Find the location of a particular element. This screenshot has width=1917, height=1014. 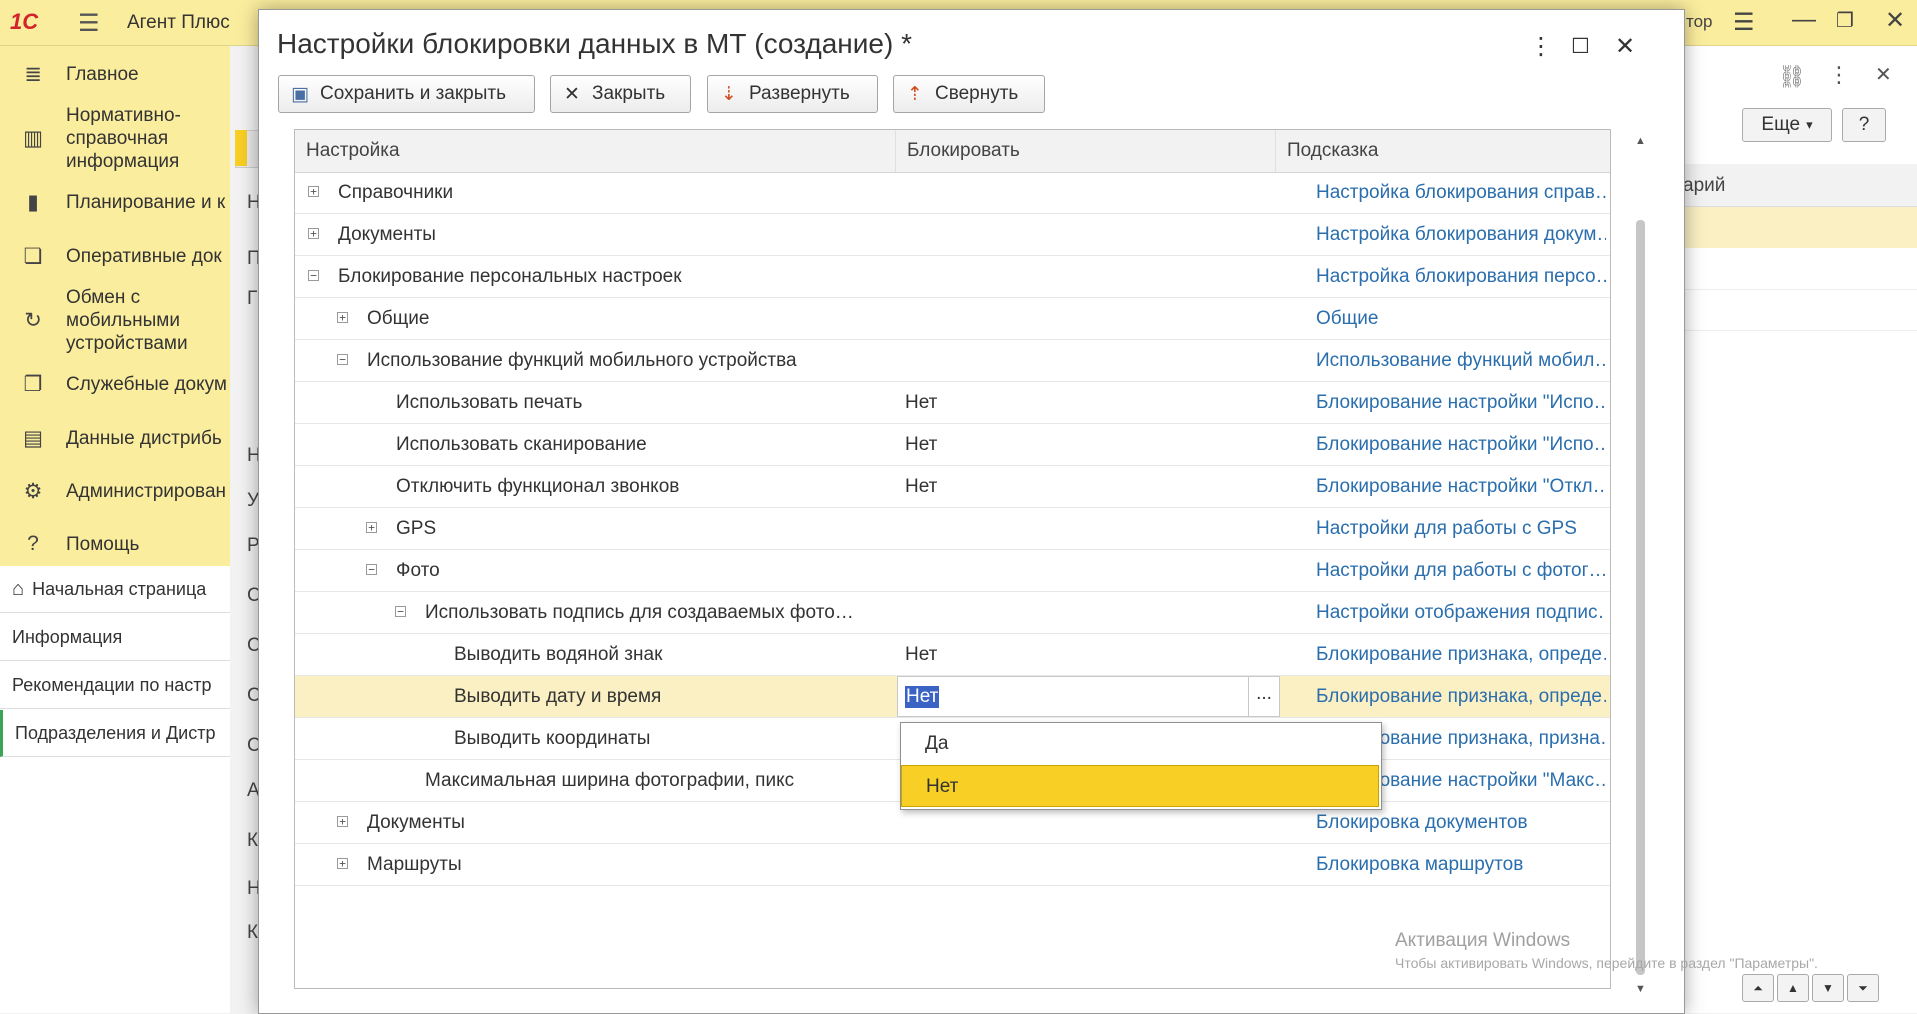

close-app-icon: ✕ is located at coordinates (1895, 20).